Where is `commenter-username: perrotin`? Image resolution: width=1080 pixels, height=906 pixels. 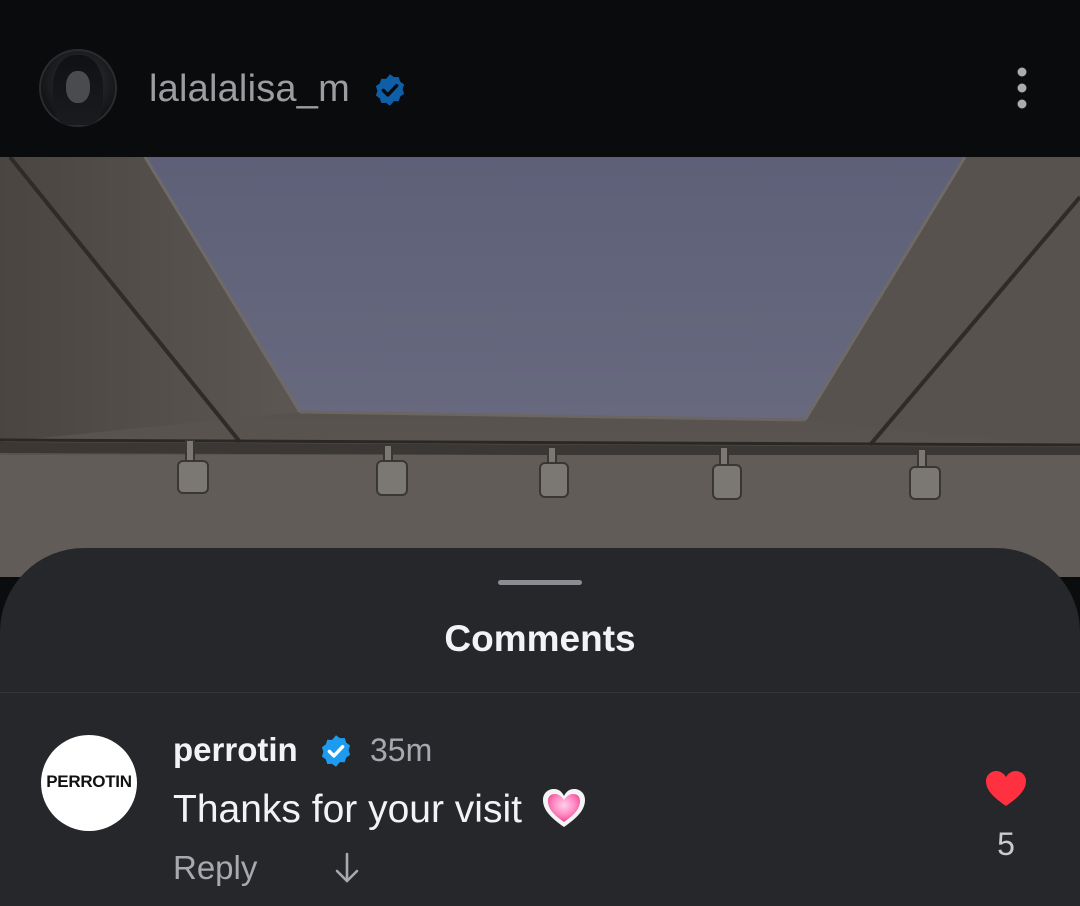 commenter-username: perrotin is located at coordinates (235, 750).